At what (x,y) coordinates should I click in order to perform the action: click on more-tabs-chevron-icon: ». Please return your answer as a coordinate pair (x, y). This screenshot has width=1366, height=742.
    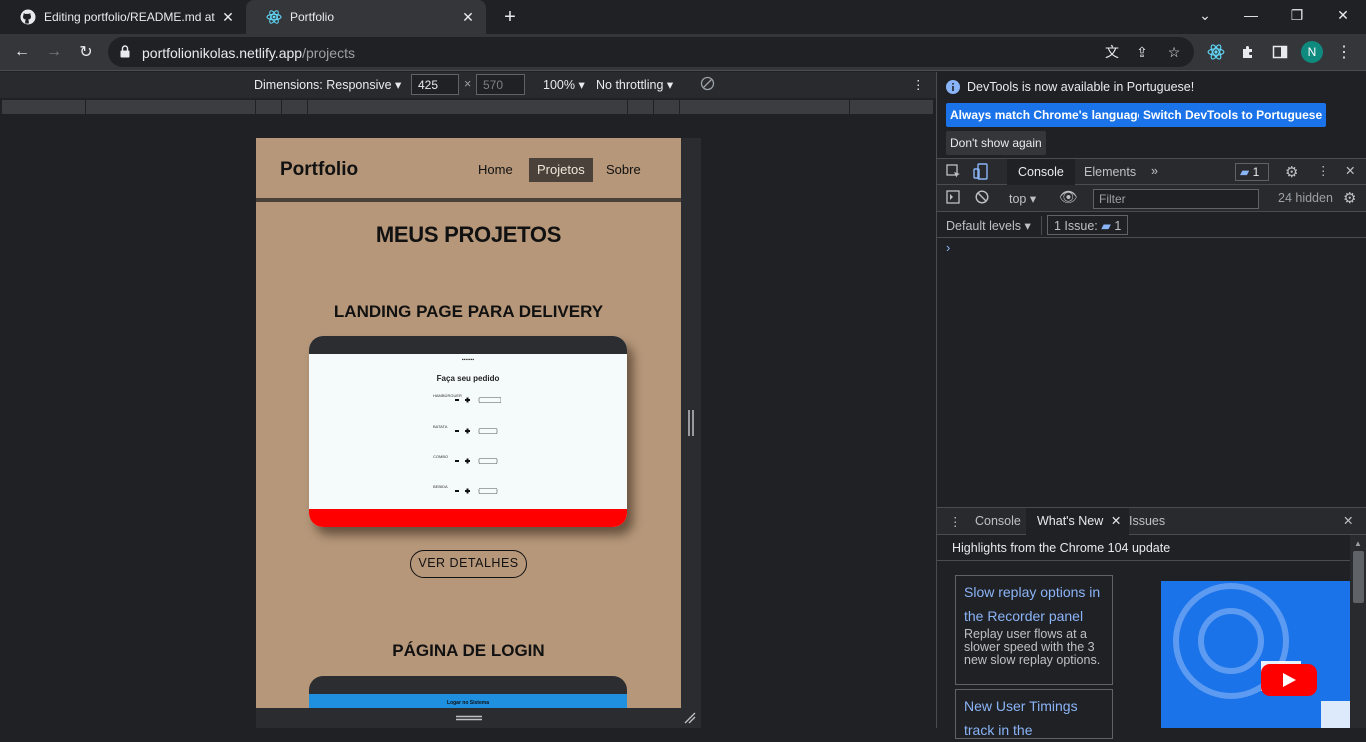
    Looking at the image, I should click on (1154, 171).